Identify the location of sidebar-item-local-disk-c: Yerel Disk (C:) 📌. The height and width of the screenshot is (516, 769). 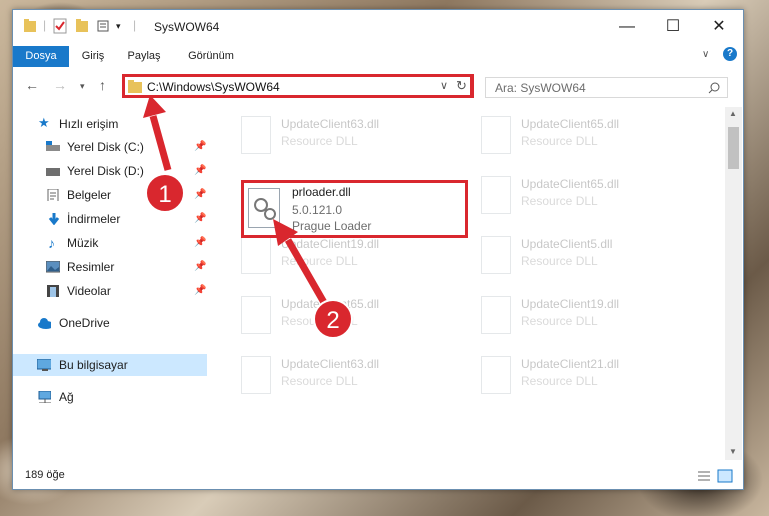
(110, 147).